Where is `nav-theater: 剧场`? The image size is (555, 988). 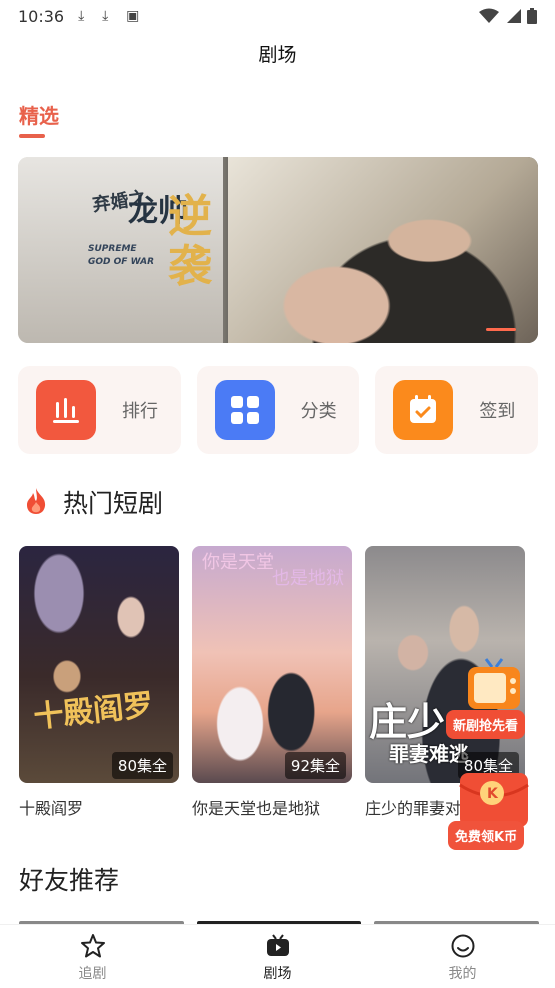 nav-theater: 剧场 is located at coordinates (277, 956).